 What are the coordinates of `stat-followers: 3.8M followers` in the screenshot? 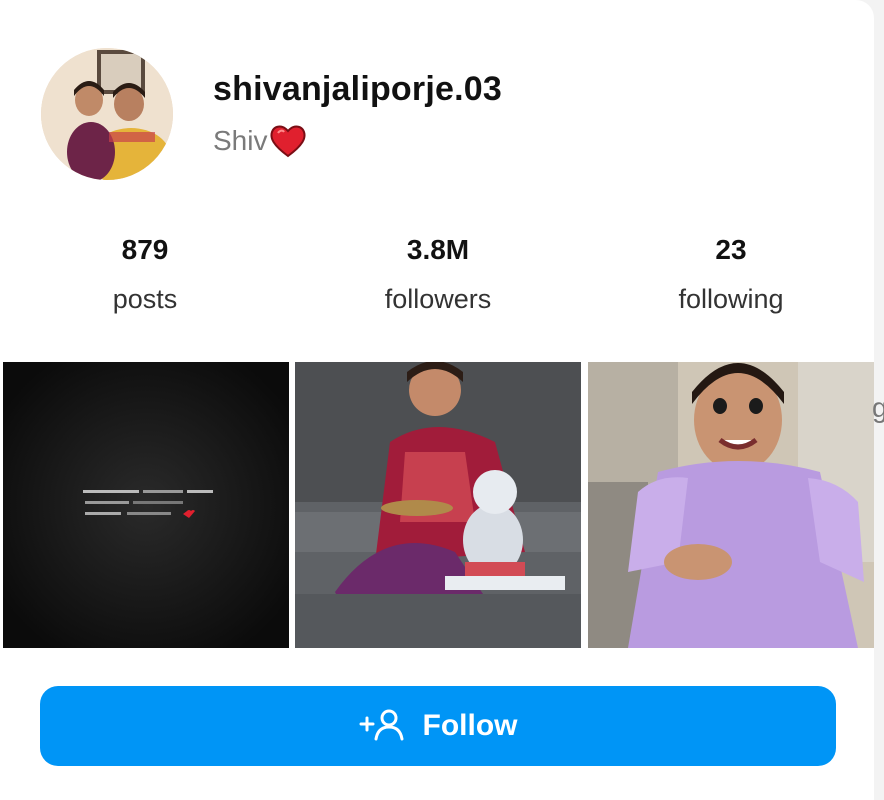 It's located at (438, 272).